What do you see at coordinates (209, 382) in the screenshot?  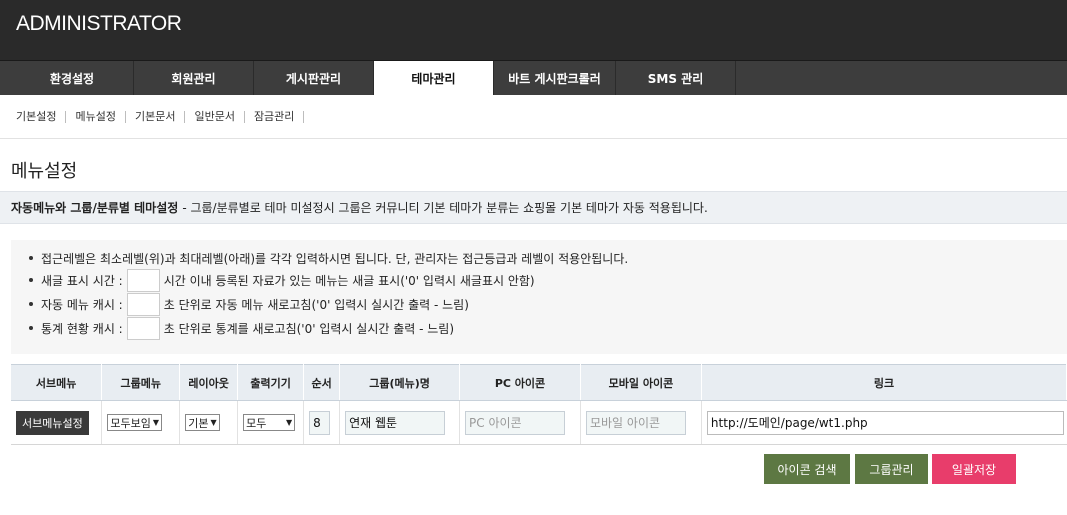 I see `col-header: 레이아웃` at bounding box center [209, 382].